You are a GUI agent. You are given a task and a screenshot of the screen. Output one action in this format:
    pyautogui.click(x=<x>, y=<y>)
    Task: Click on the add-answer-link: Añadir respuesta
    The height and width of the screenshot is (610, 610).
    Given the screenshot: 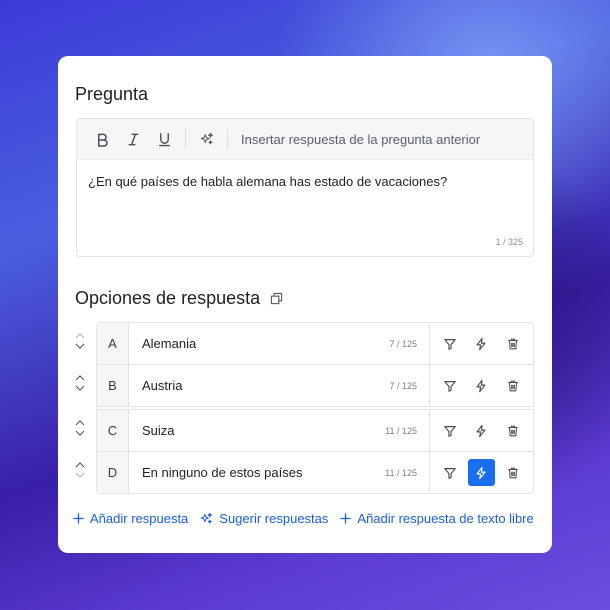 What is the action you would take?
    pyautogui.click(x=130, y=518)
    